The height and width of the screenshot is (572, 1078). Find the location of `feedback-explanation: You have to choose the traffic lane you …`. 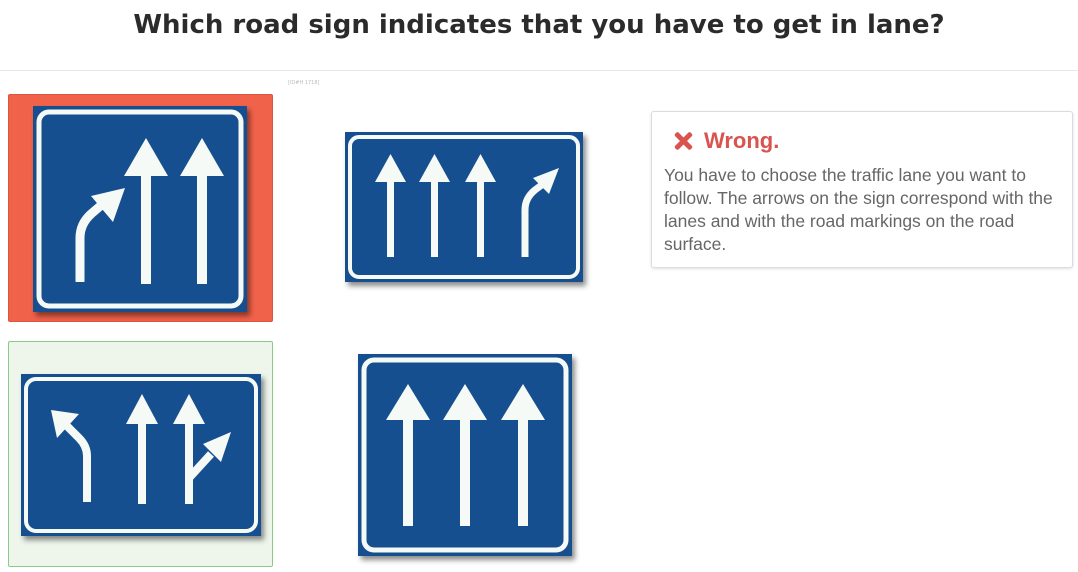

feedback-explanation: You have to choose the traffic lane you … is located at coordinates (858, 209).